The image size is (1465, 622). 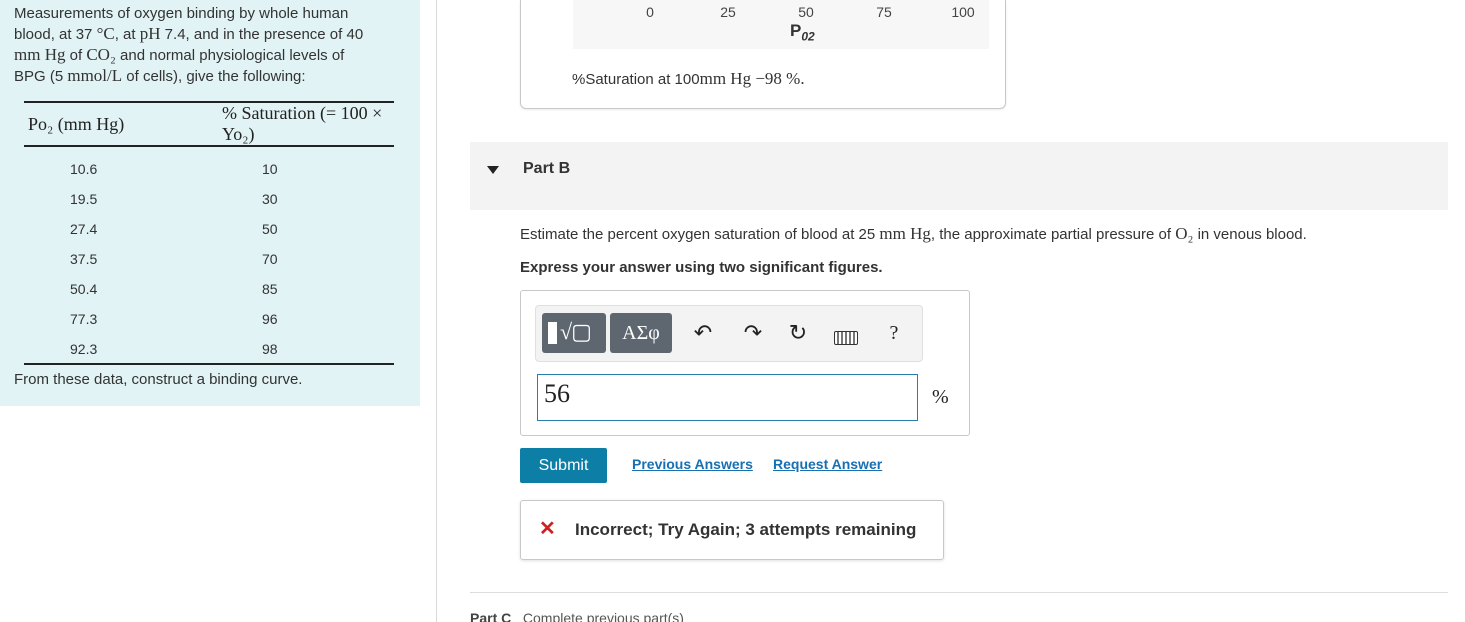 What do you see at coordinates (688, 78) in the screenshot?
I see `part-a-result: %Saturation at 100mm Hg −98 %.` at bounding box center [688, 78].